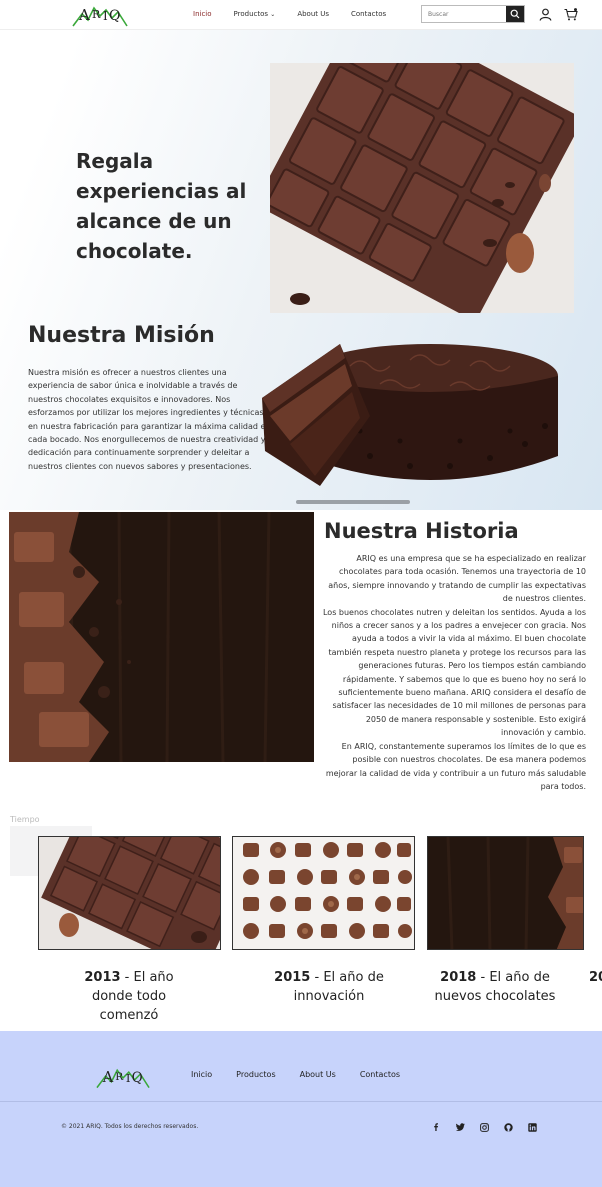 This screenshot has width=602, height=1187. I want to click on timeline-year: 2015, so click(292, 977).